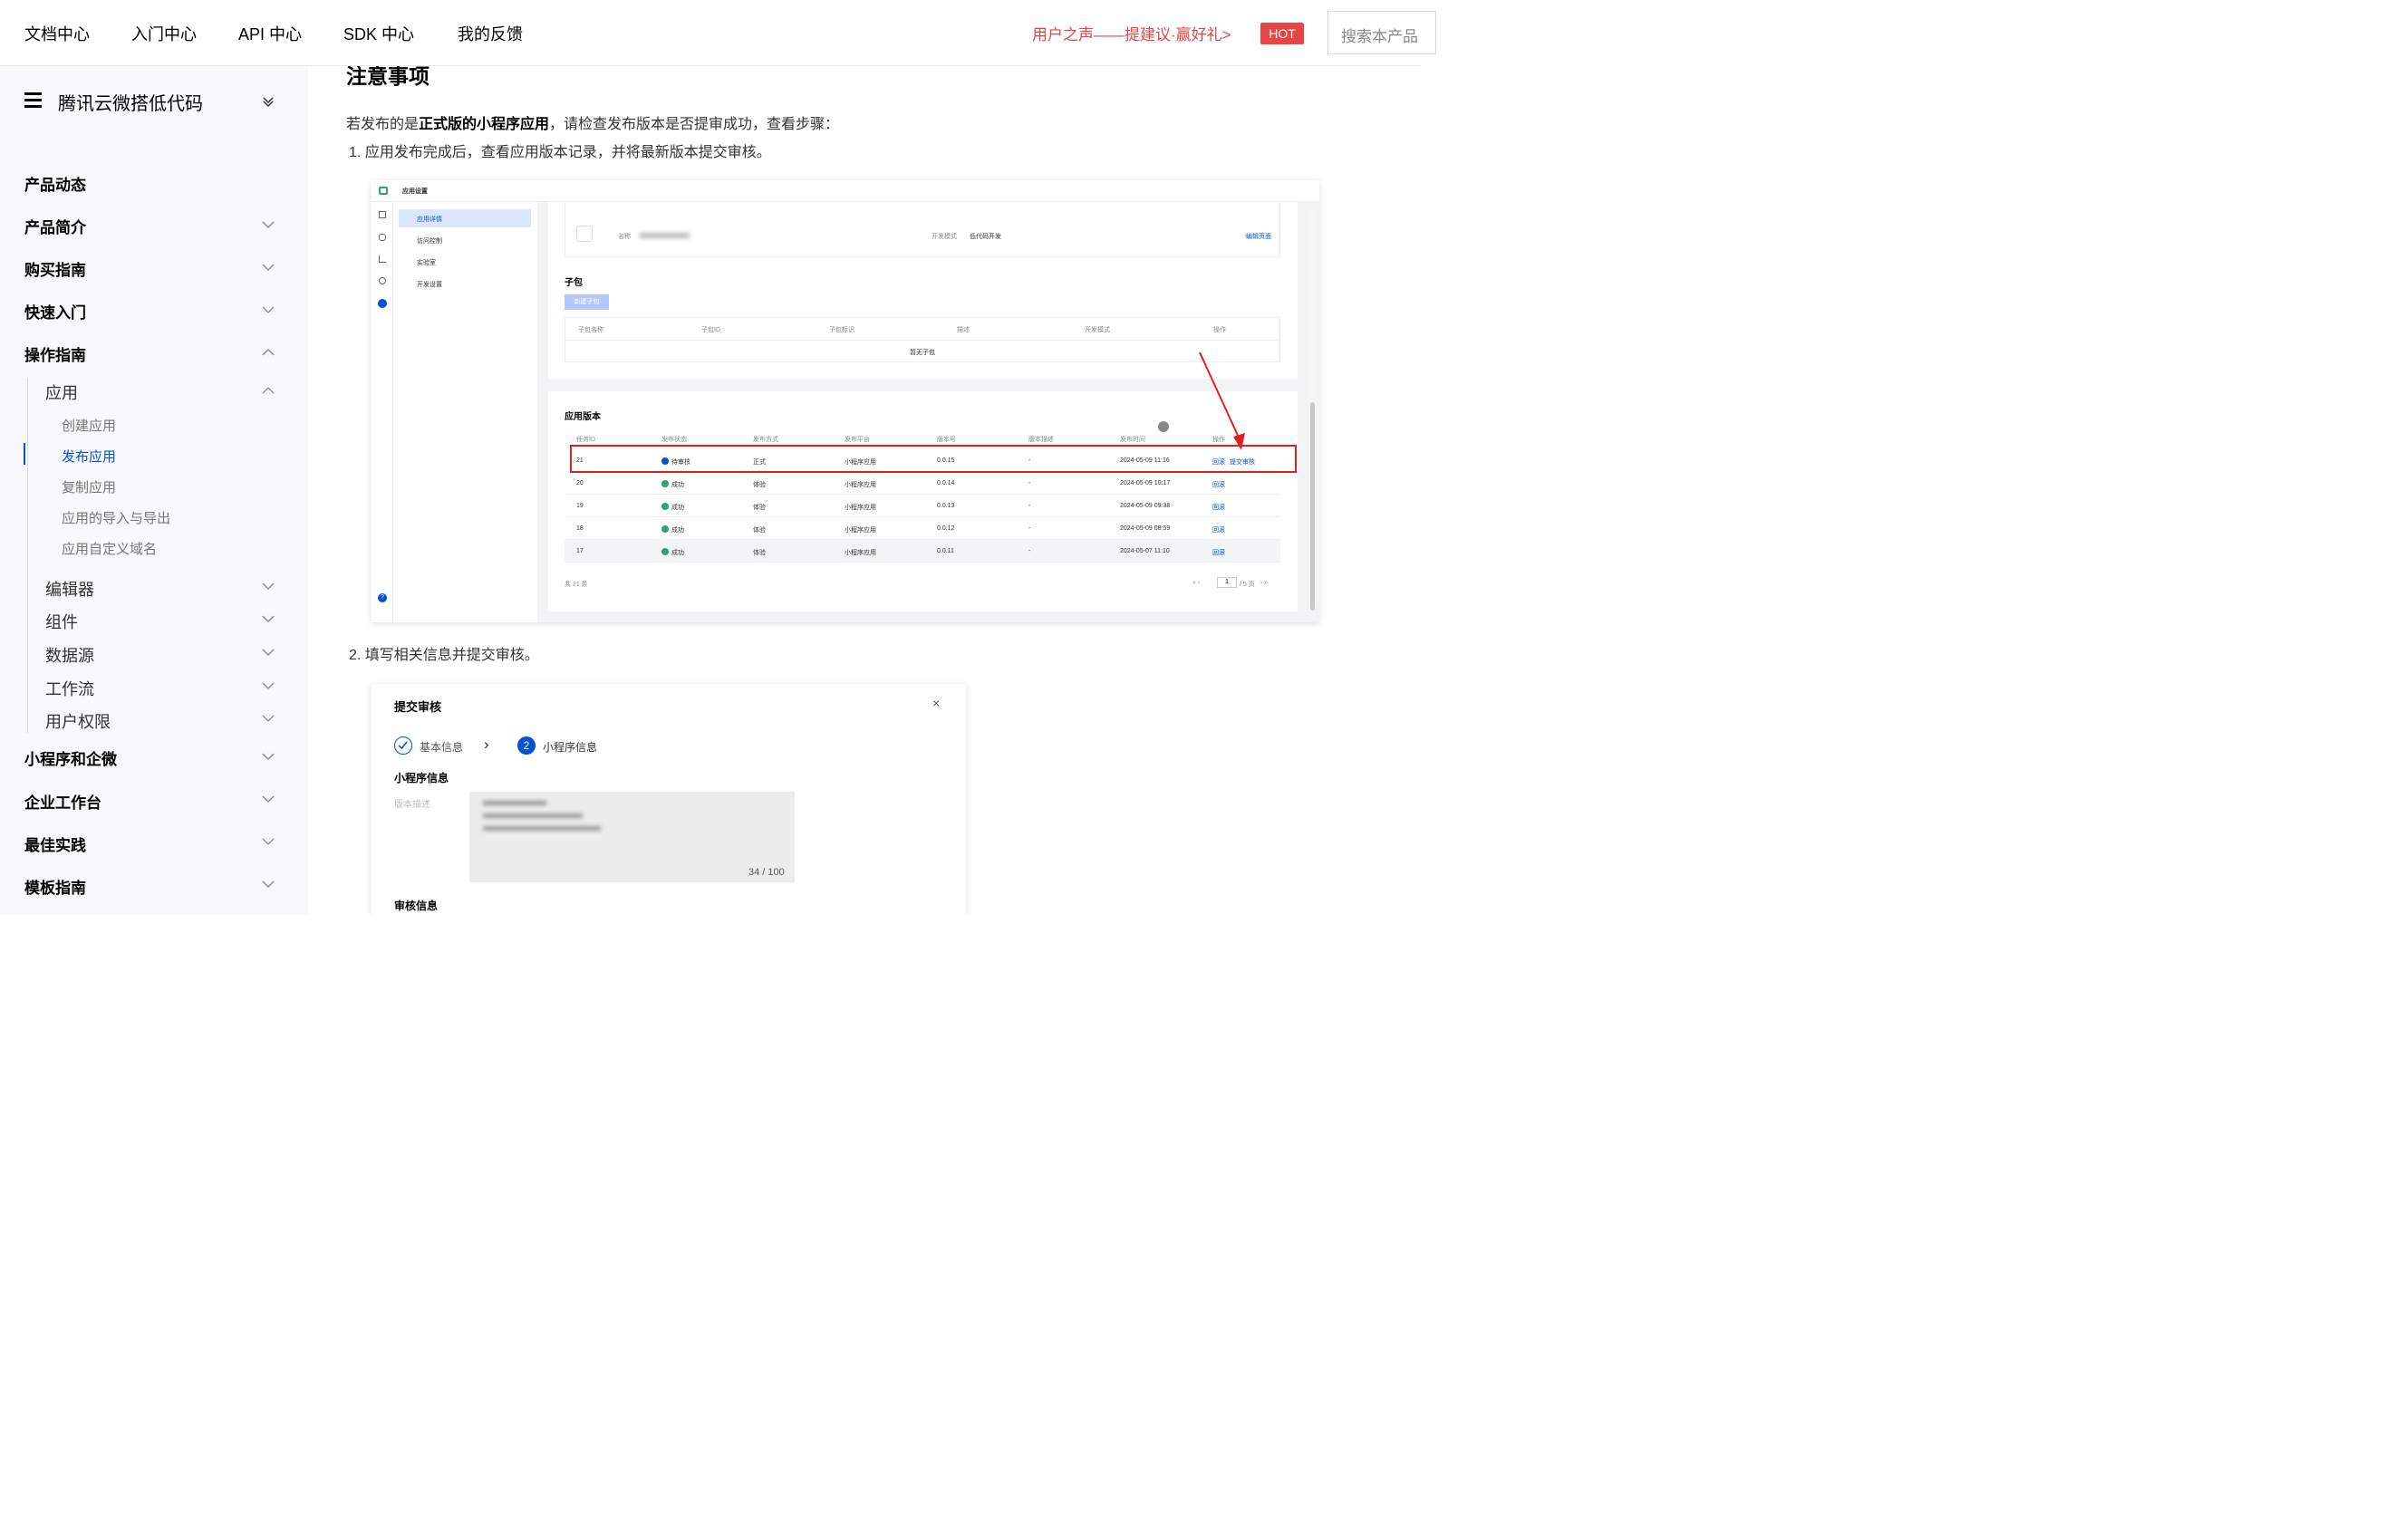  I want to click on step-basic-info: 基本信息, so click(442, 747).